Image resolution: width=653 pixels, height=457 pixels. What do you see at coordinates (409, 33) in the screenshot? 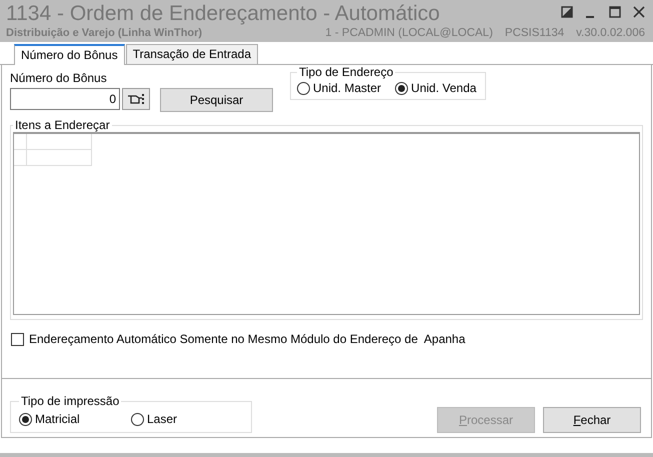
I see `user-info: 1 - PCADMIN (LOCAL@LOCAL)` at bounding box center [409, 33].